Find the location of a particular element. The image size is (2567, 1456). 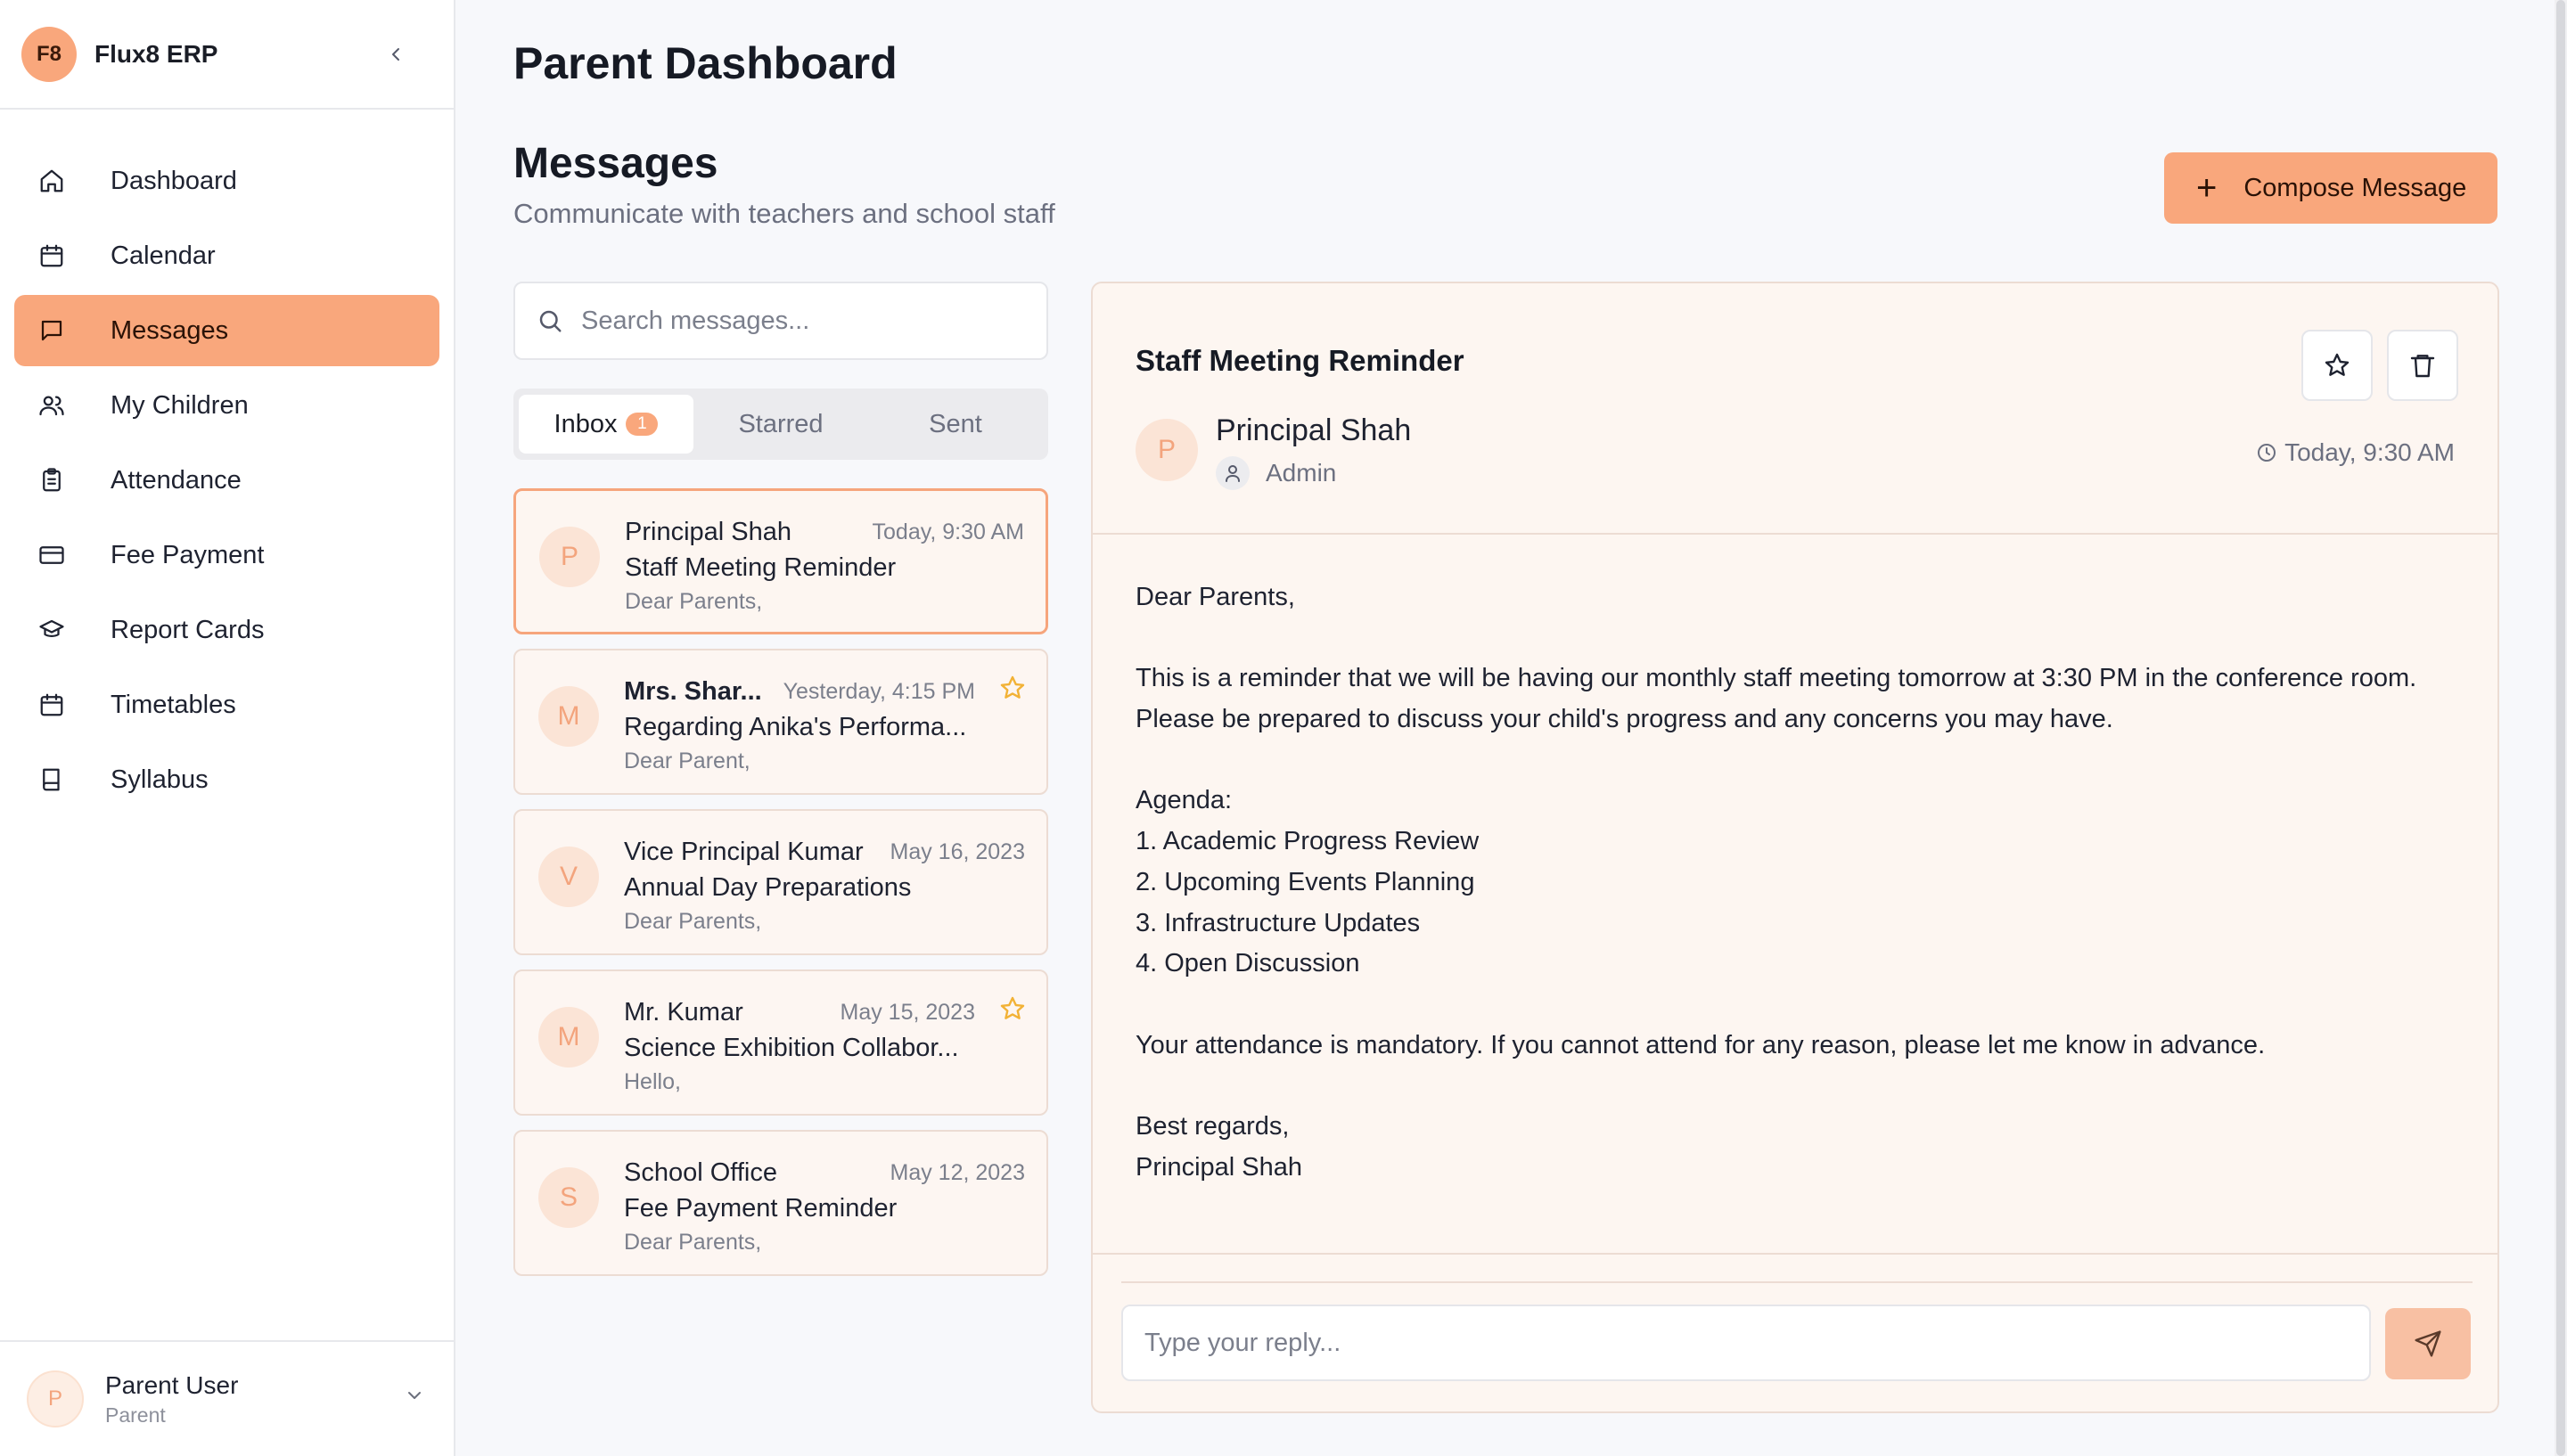

sidebar-item-label: My Children is located at coordinates (180, 405).